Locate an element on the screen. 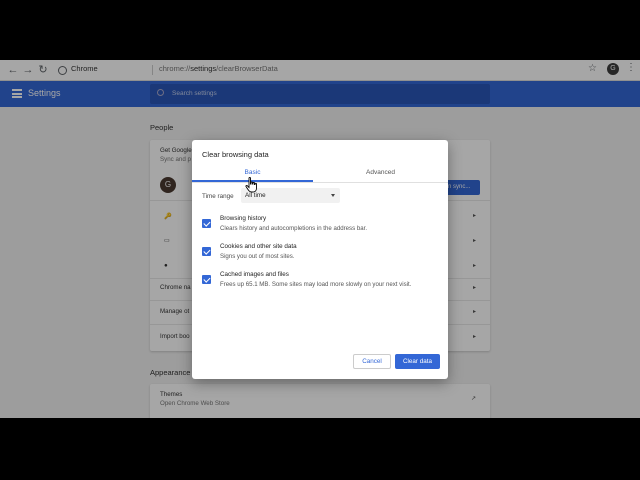 The width and height of the screenshot is (640, 480). hand-cursor-icon is located at coordinates (251, 185).